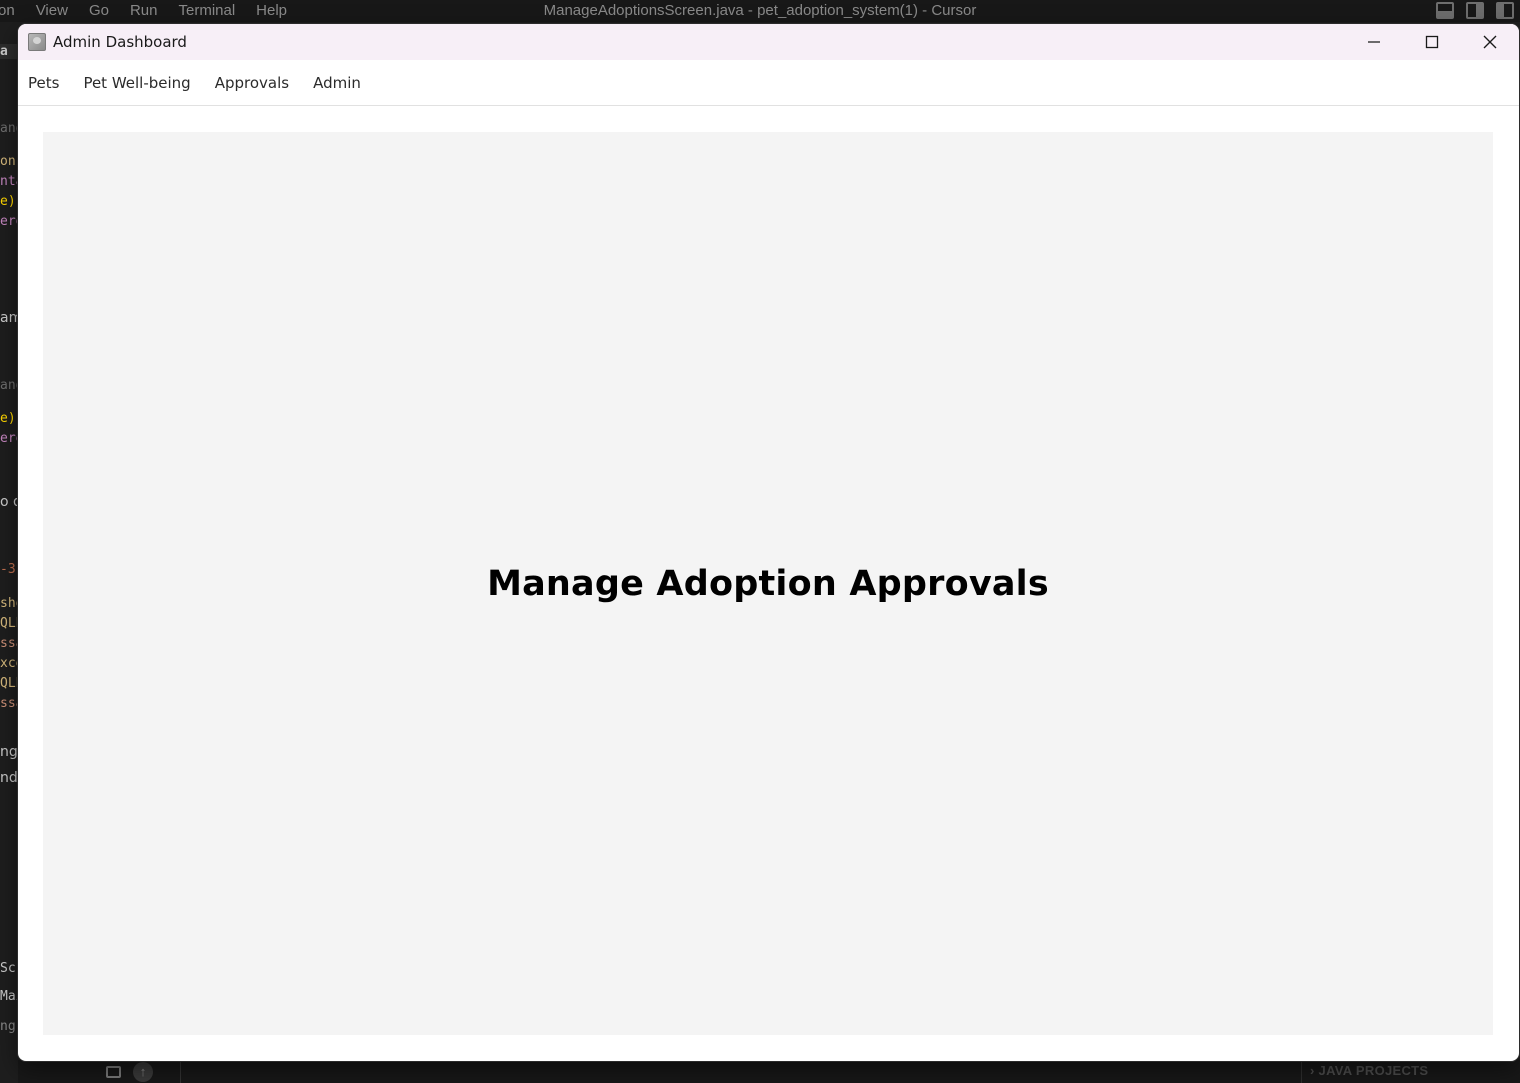 Image resolution: width=1520 pixels, height=1083 pixels. What do you see at coordinates (113, 1072) in the screenshot?
I see `image-icon` at bounding box center [113, 1072].